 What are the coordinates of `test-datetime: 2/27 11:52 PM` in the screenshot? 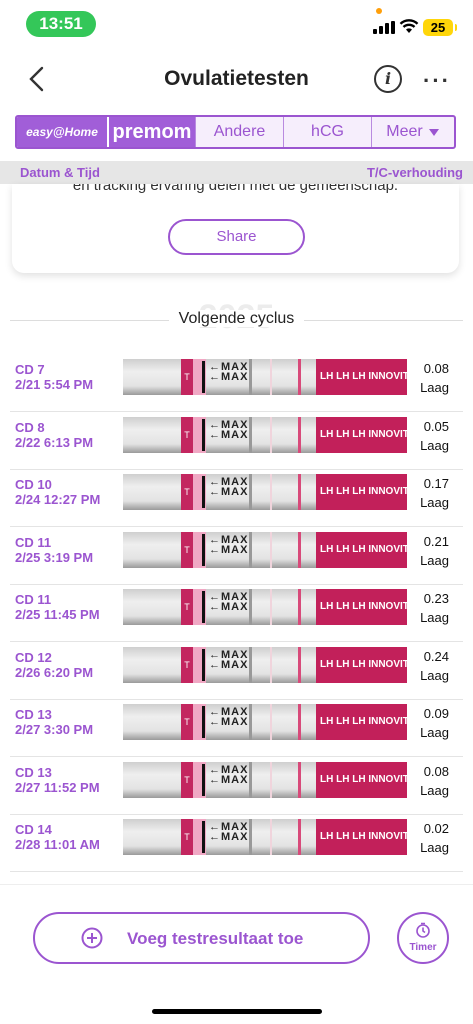 It's located at (57, 787).